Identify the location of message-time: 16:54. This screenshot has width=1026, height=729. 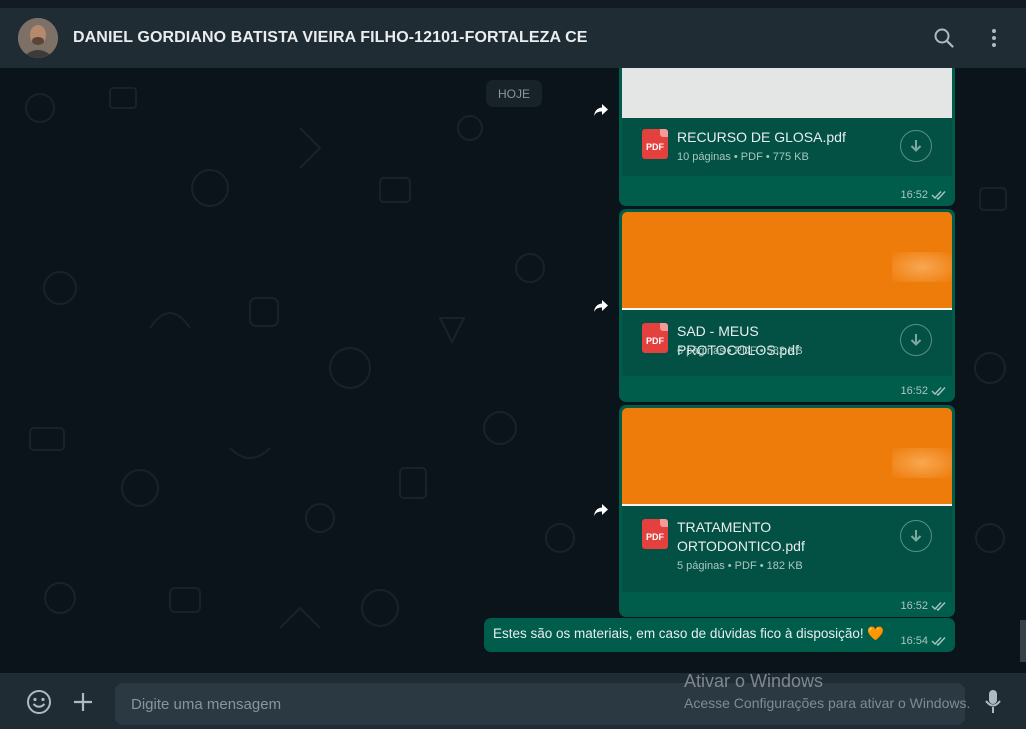
(923, 641).